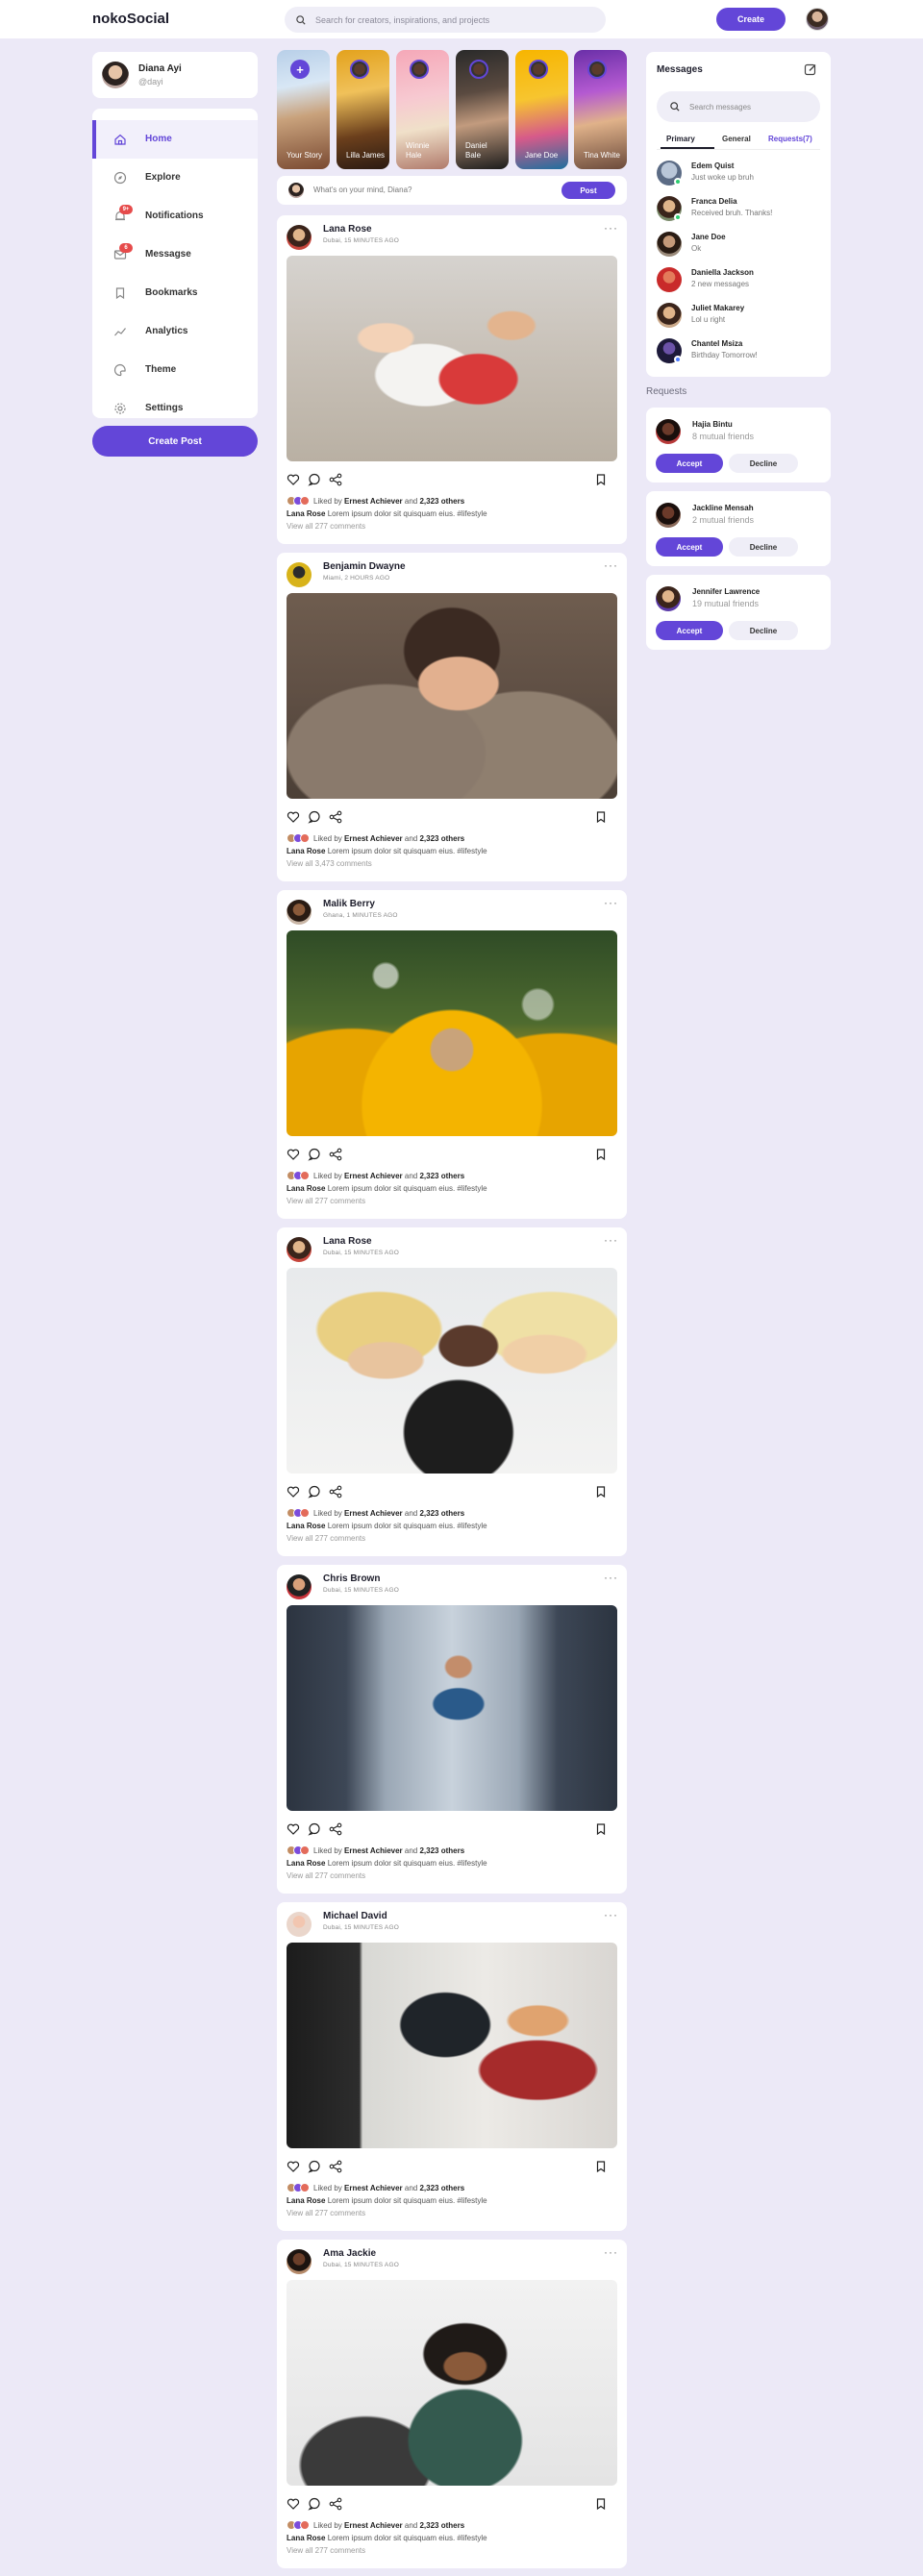 Image resolution: width=923 pixels, height=2576 pixels. What do you see at coordinates (738, 279) in the screenshot?
I see `message-row: Daniella Jackson 2 new messages` at bounding box center [738, 279].